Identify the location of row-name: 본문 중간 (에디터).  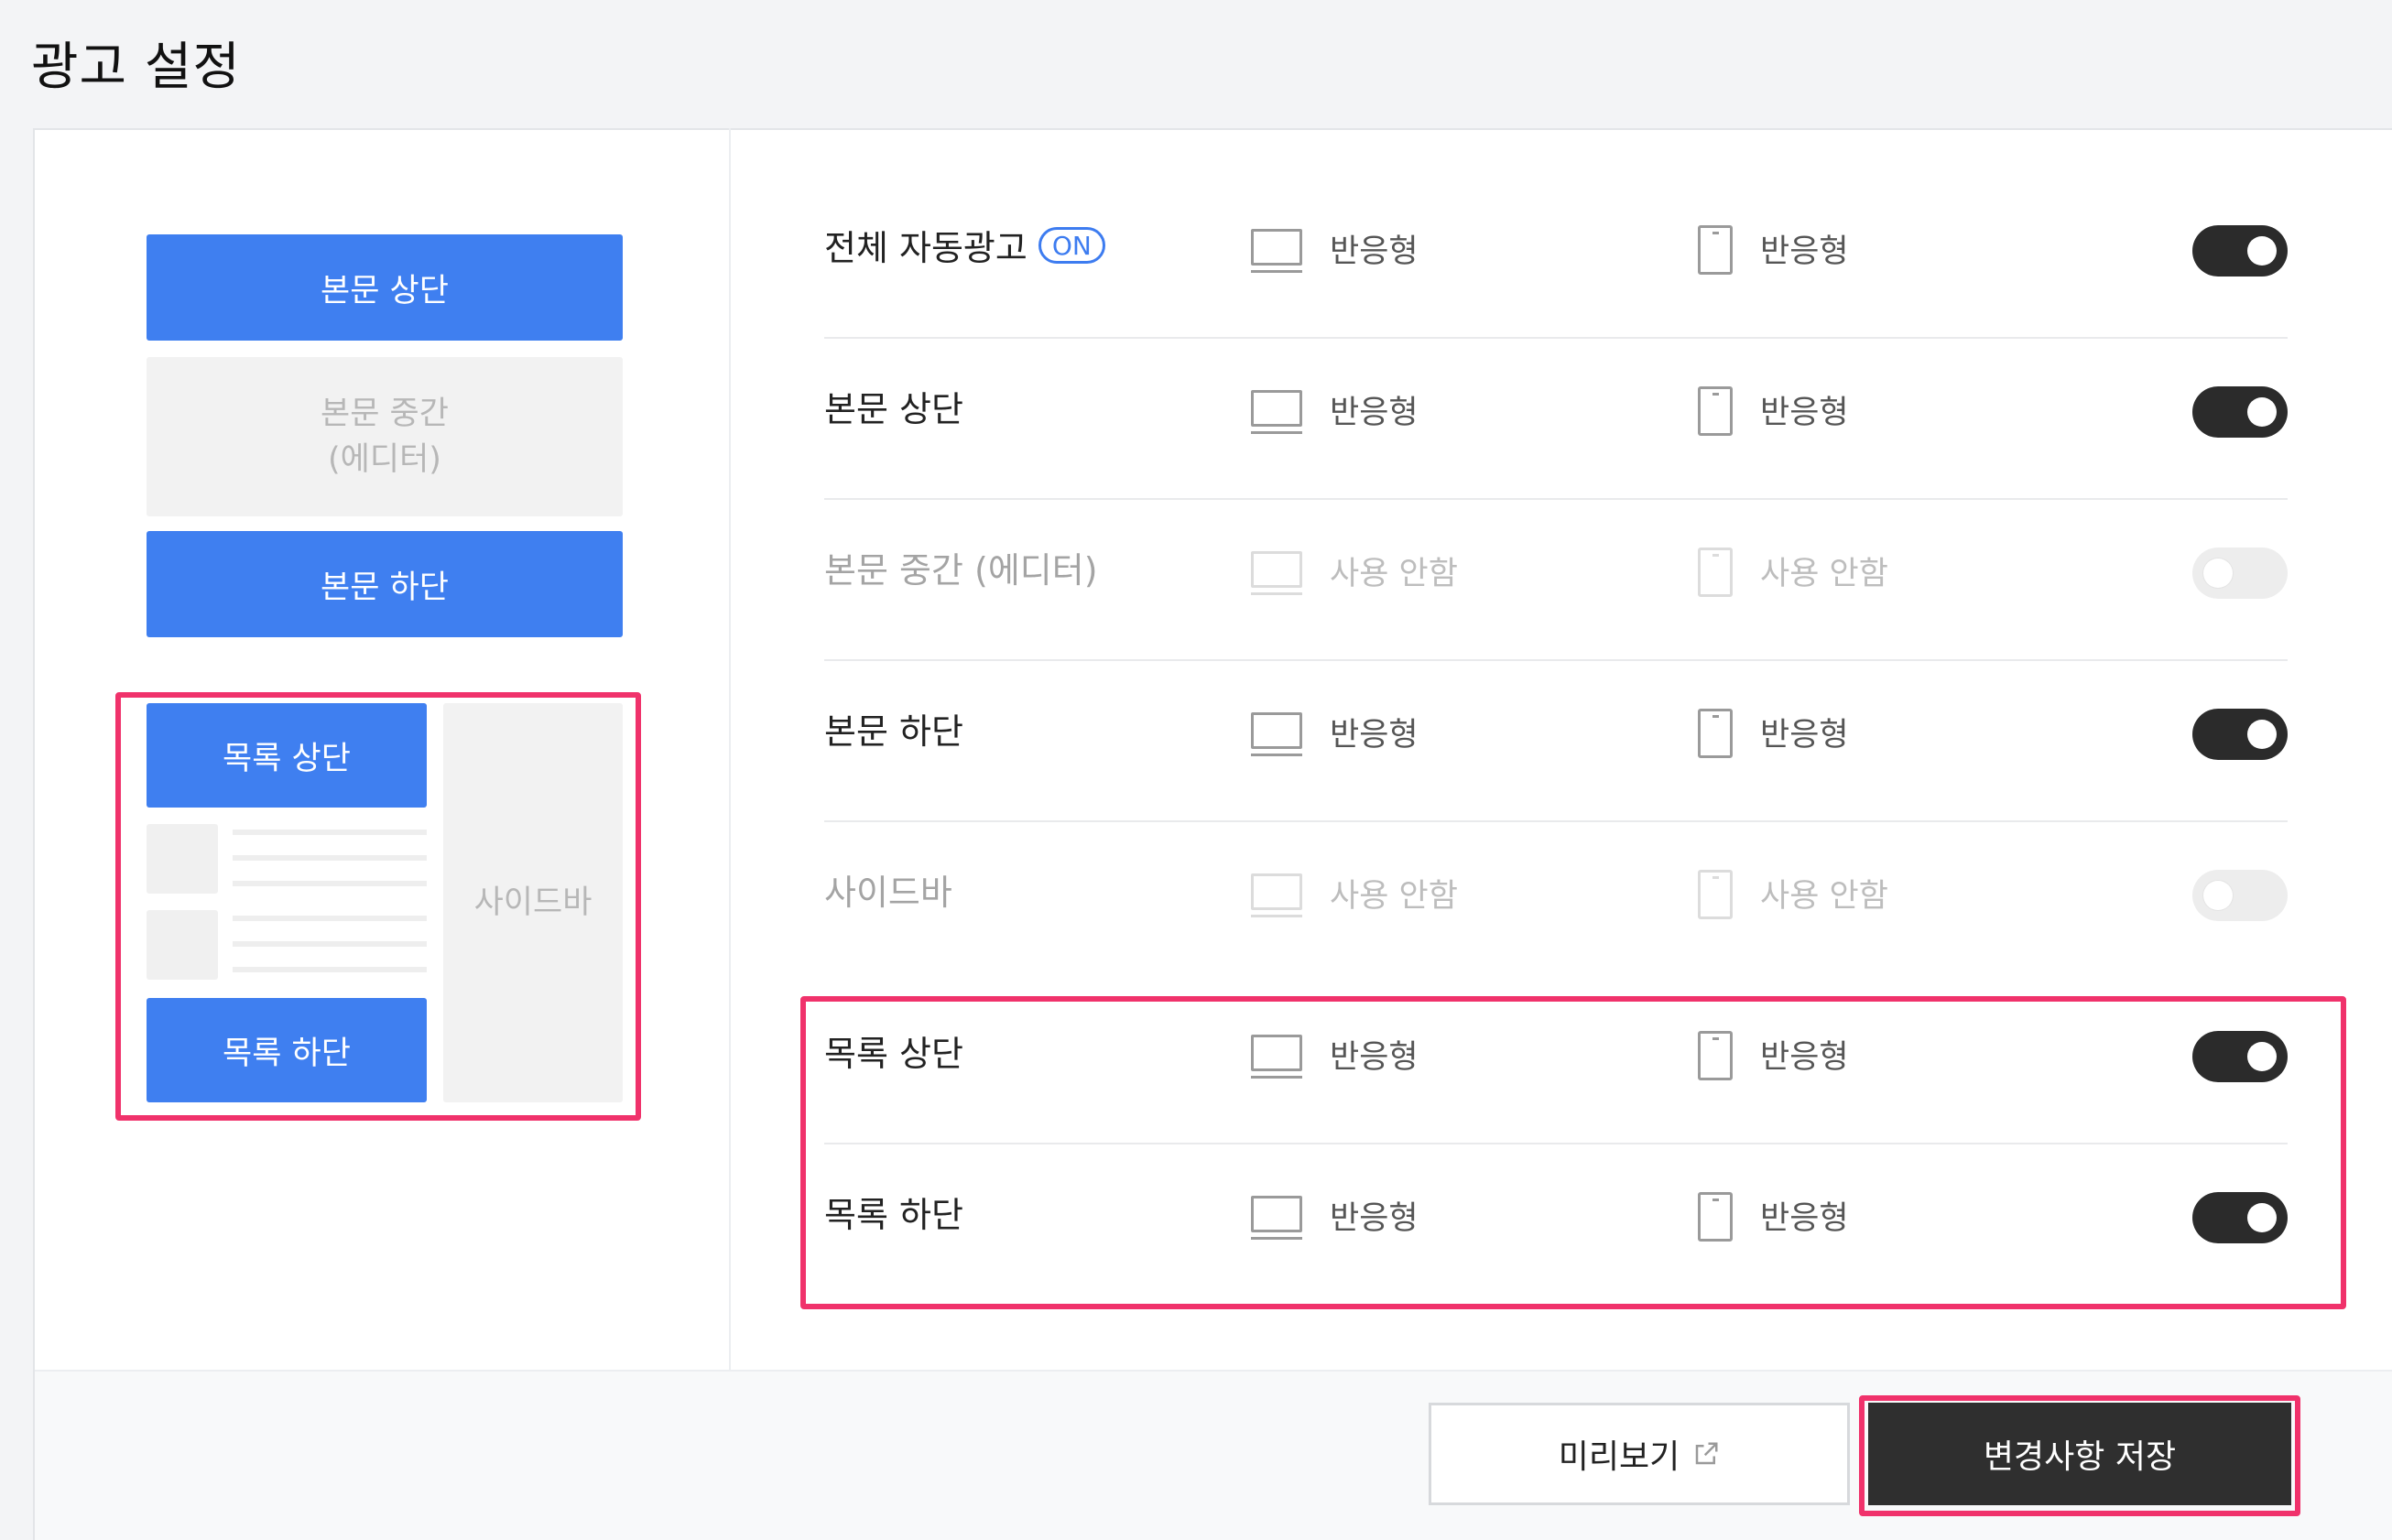
(961, 570).